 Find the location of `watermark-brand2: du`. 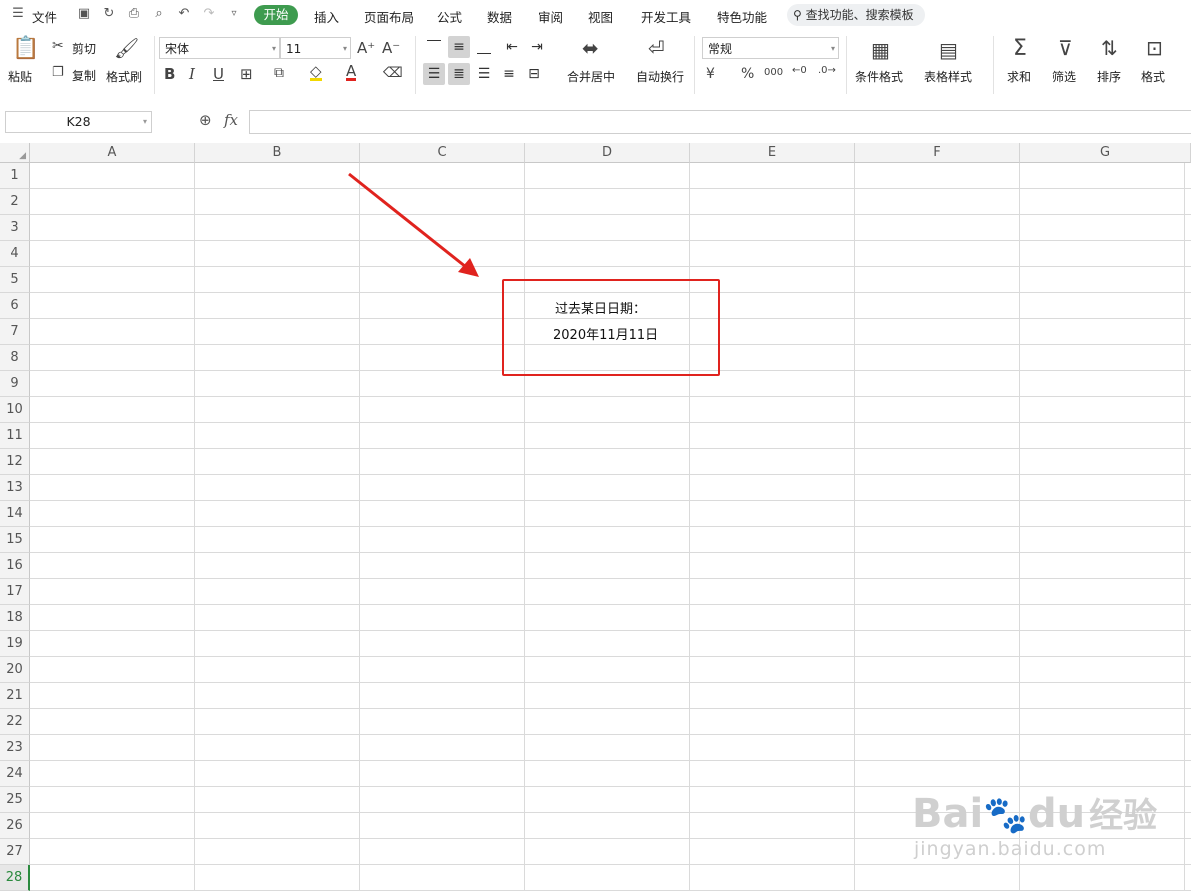

watermark-brand2: du is located at coordinates (1057, 814).